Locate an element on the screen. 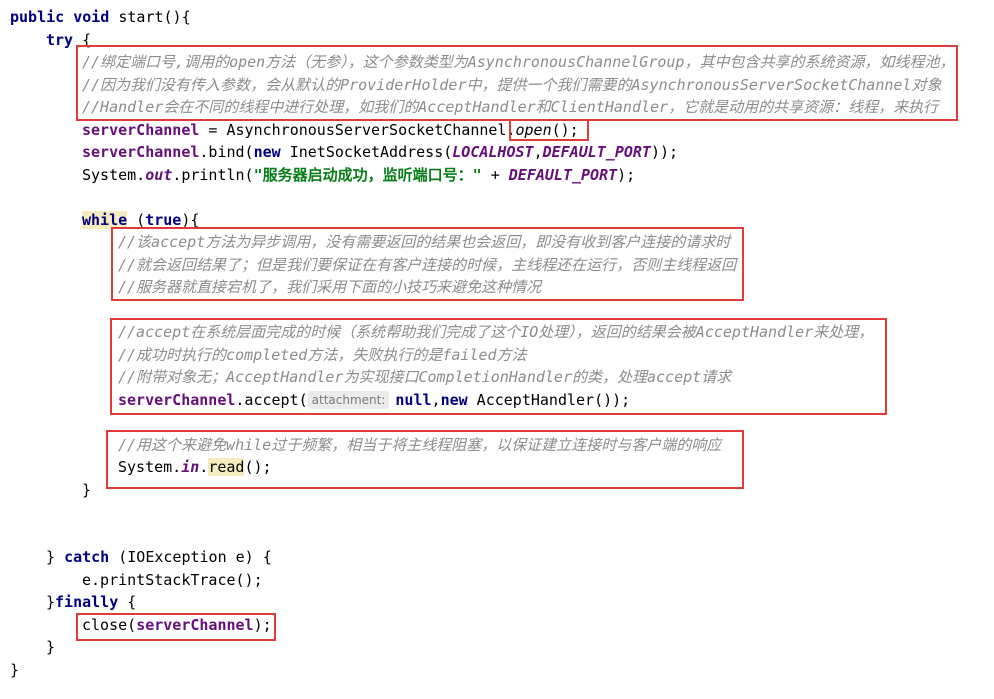 The height and width of the screenshot is (699, 994). code-line-10: while (true){ is located at coordinates (141, 220).